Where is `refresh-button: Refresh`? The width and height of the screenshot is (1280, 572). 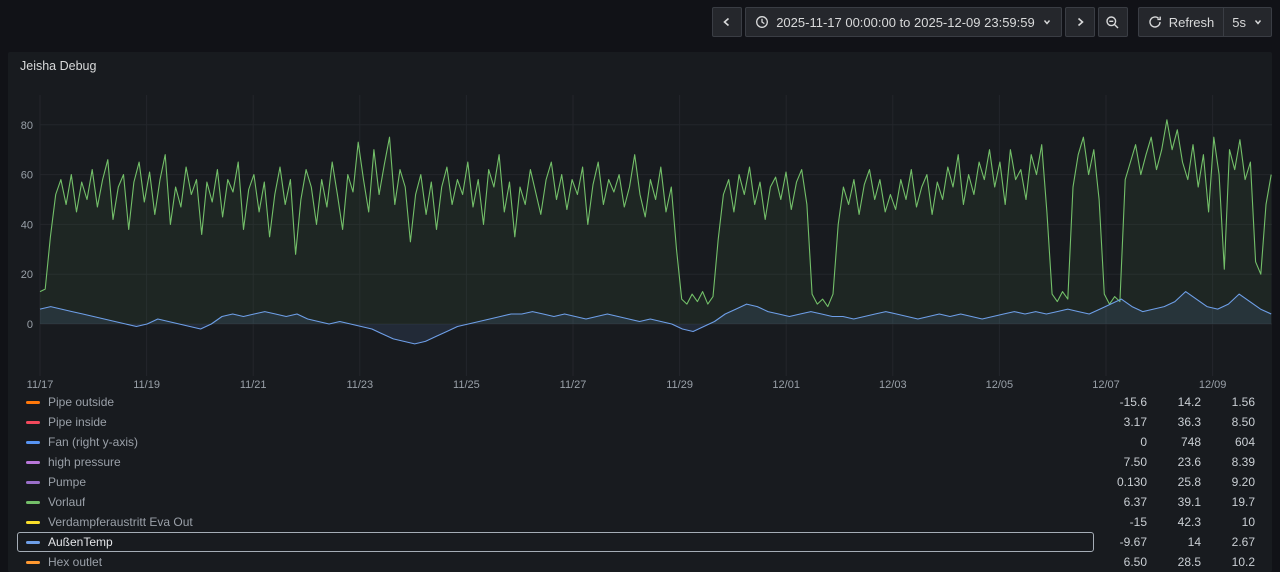 refresh-button: Refresh is located at coordinates (1180, 22).